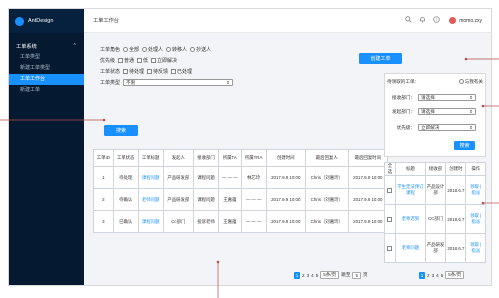  Describe the element at coordinates (447, 97) in the screenshot. I see `receive-dept-select: 请选择 ⇕` at that location.